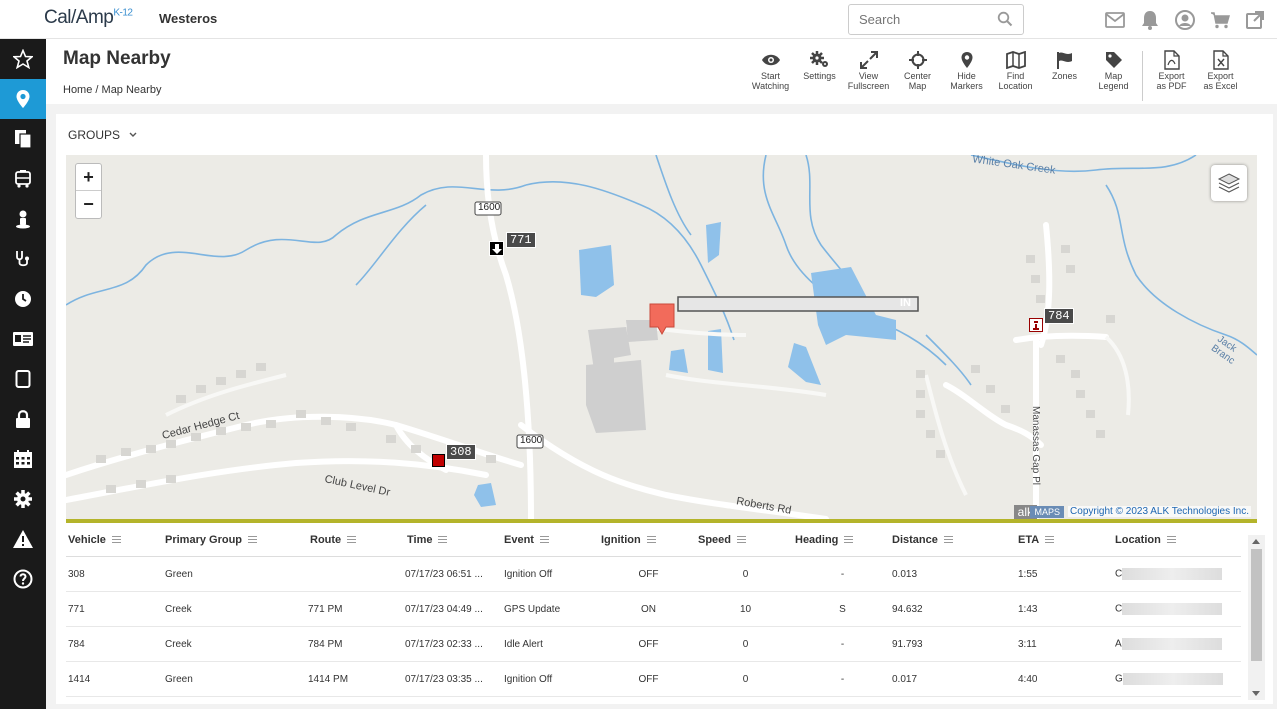  What do you see at coordinates (1119, 574) in the screenshot?
I see `location-initial: C` at bounding box center [1119, 574].